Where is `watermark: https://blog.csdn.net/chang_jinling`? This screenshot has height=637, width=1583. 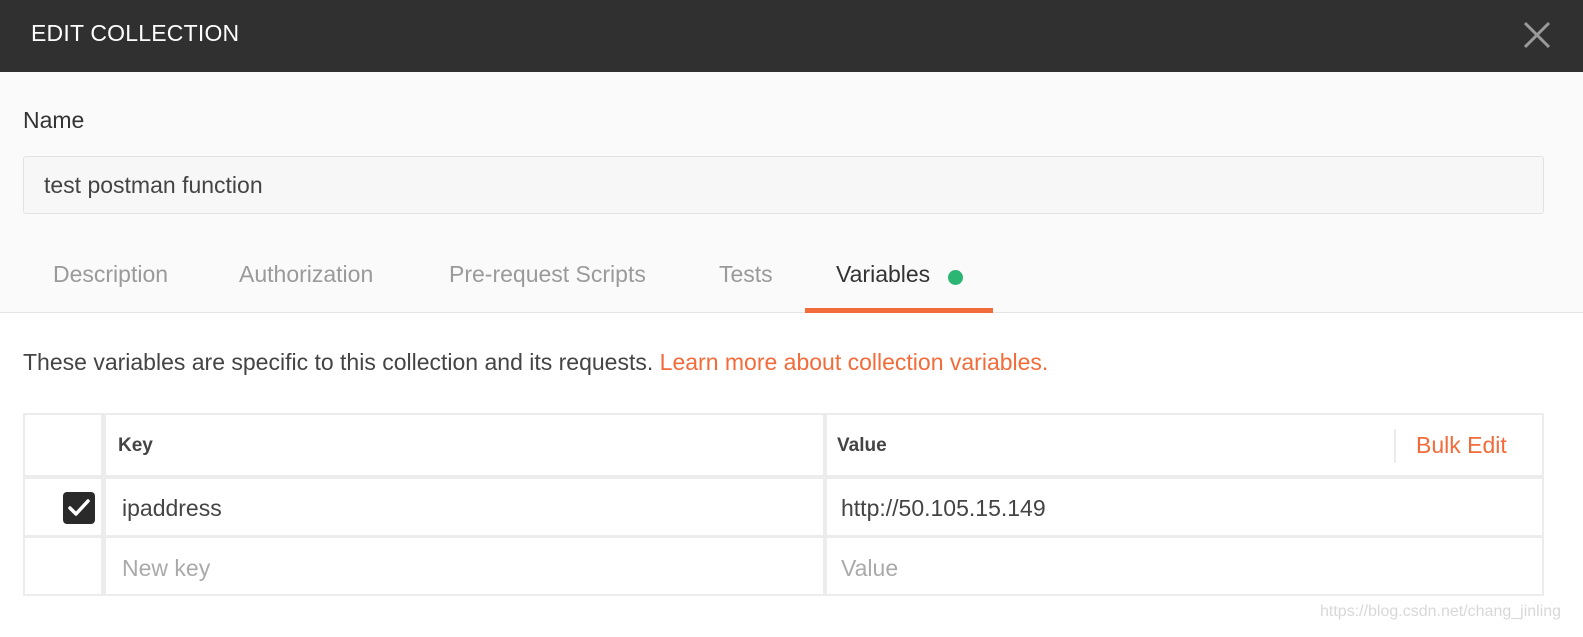
watermark: https://blog.csdn.net/chang_jinling is located at coordinates (1441, 611).